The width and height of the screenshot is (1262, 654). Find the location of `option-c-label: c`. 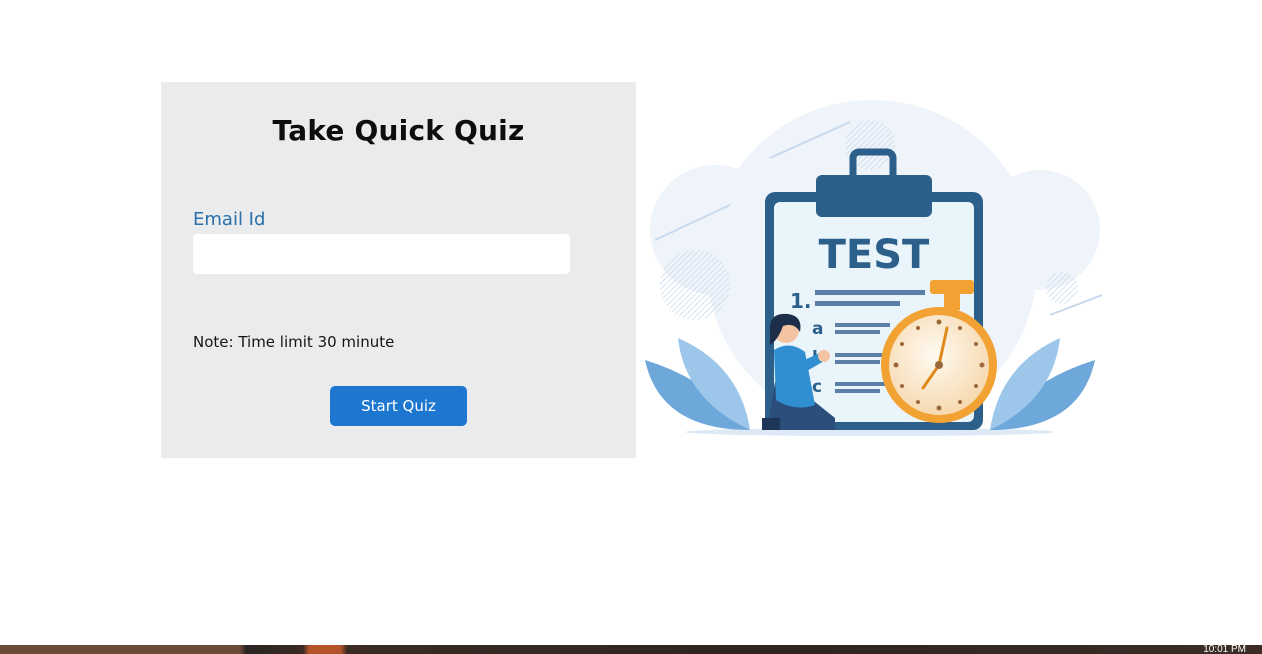

option-c-label: c is located at coordinates (817, 387).